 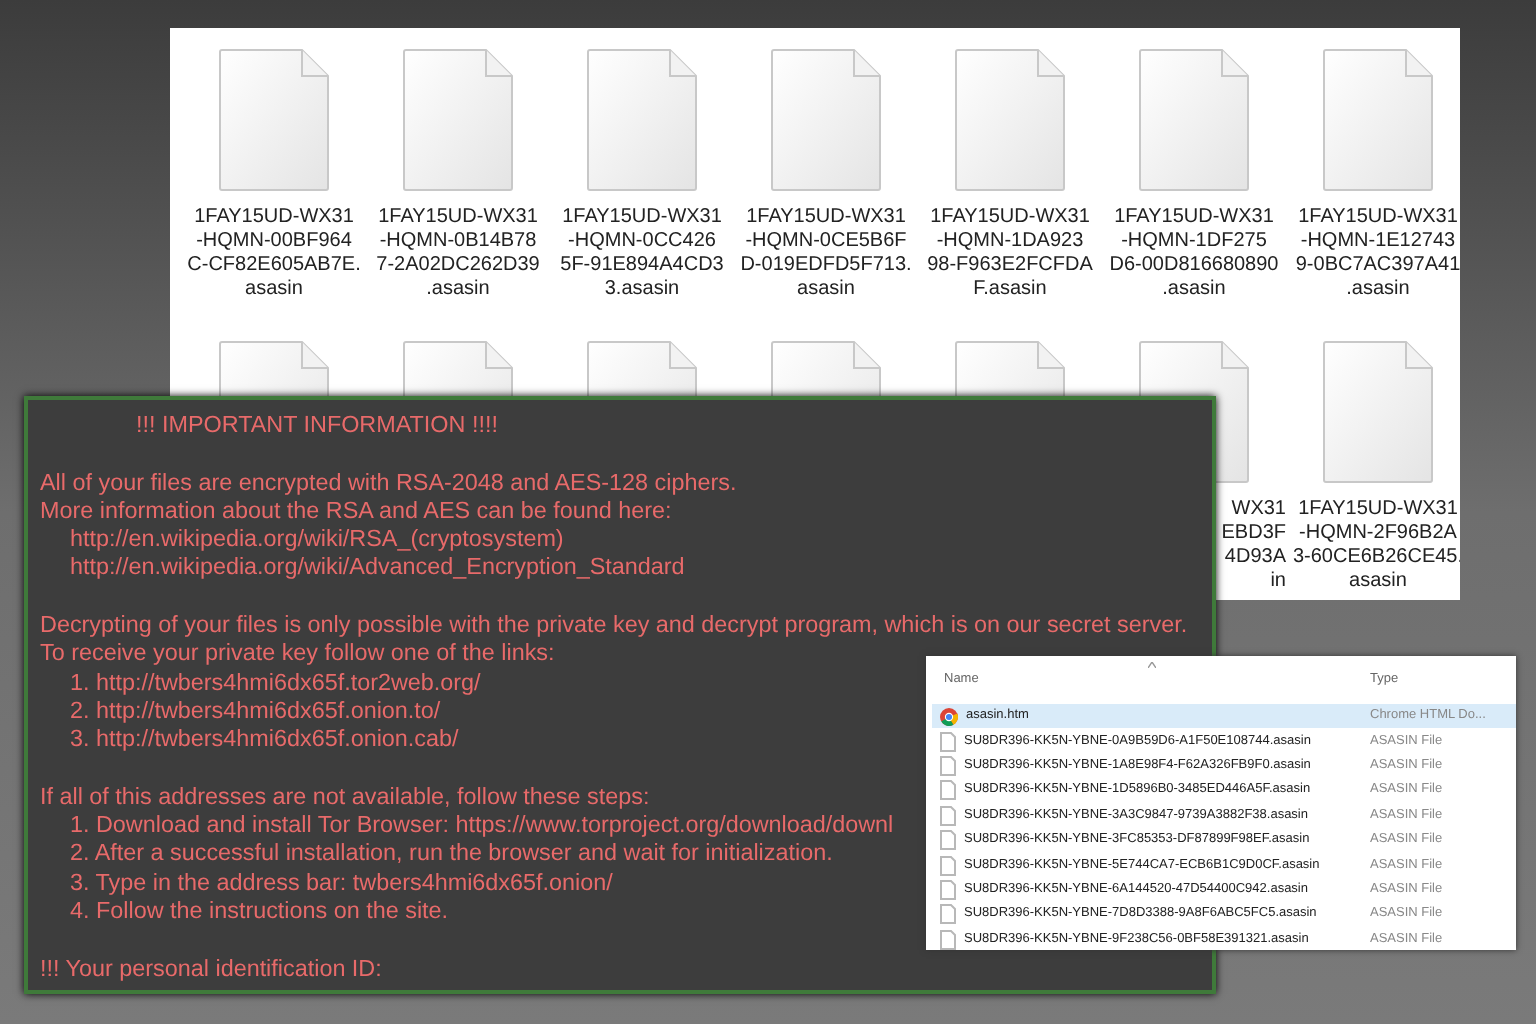 What do you see at coordinates (388, 483) in the screenshot?
I see `note-text: All of your files are encrypted with RSA-2048 and AES-128 ciphers.` at bounding box center [388, 483].